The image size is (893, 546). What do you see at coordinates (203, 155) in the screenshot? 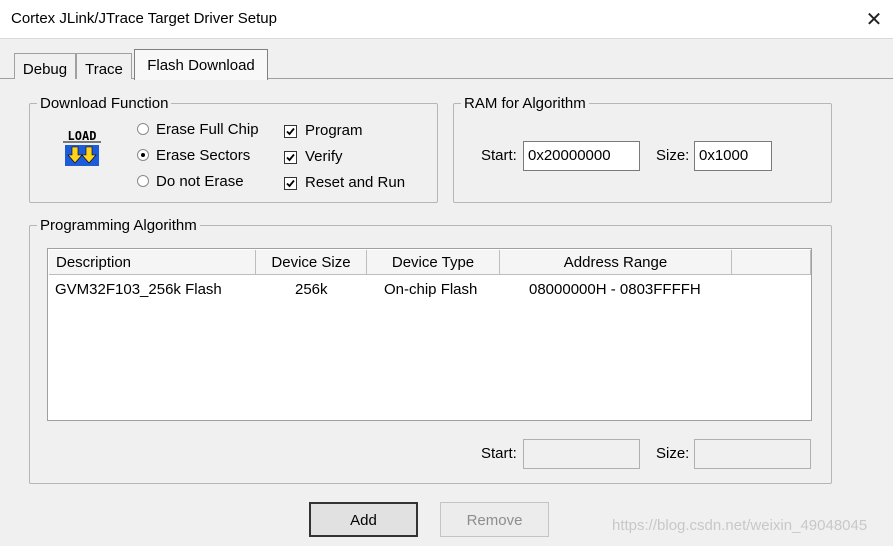
I see `erase-sectors-label: Erase Sectors` at bounding box center [203, 155].